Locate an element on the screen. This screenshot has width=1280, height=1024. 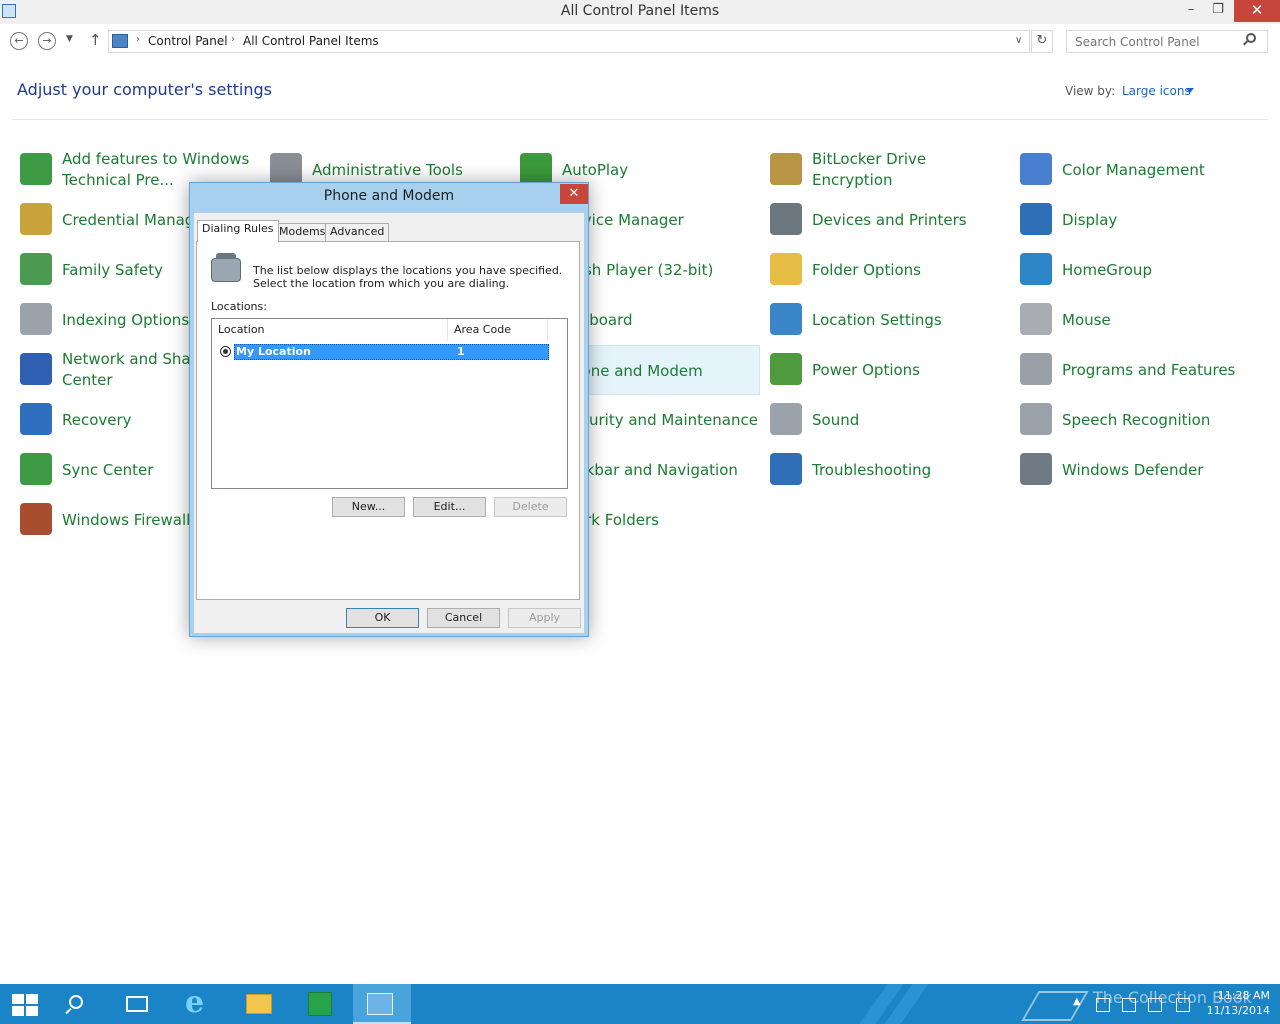
control-panel-item: Devices and Printers is located at coordinates (889, 220).